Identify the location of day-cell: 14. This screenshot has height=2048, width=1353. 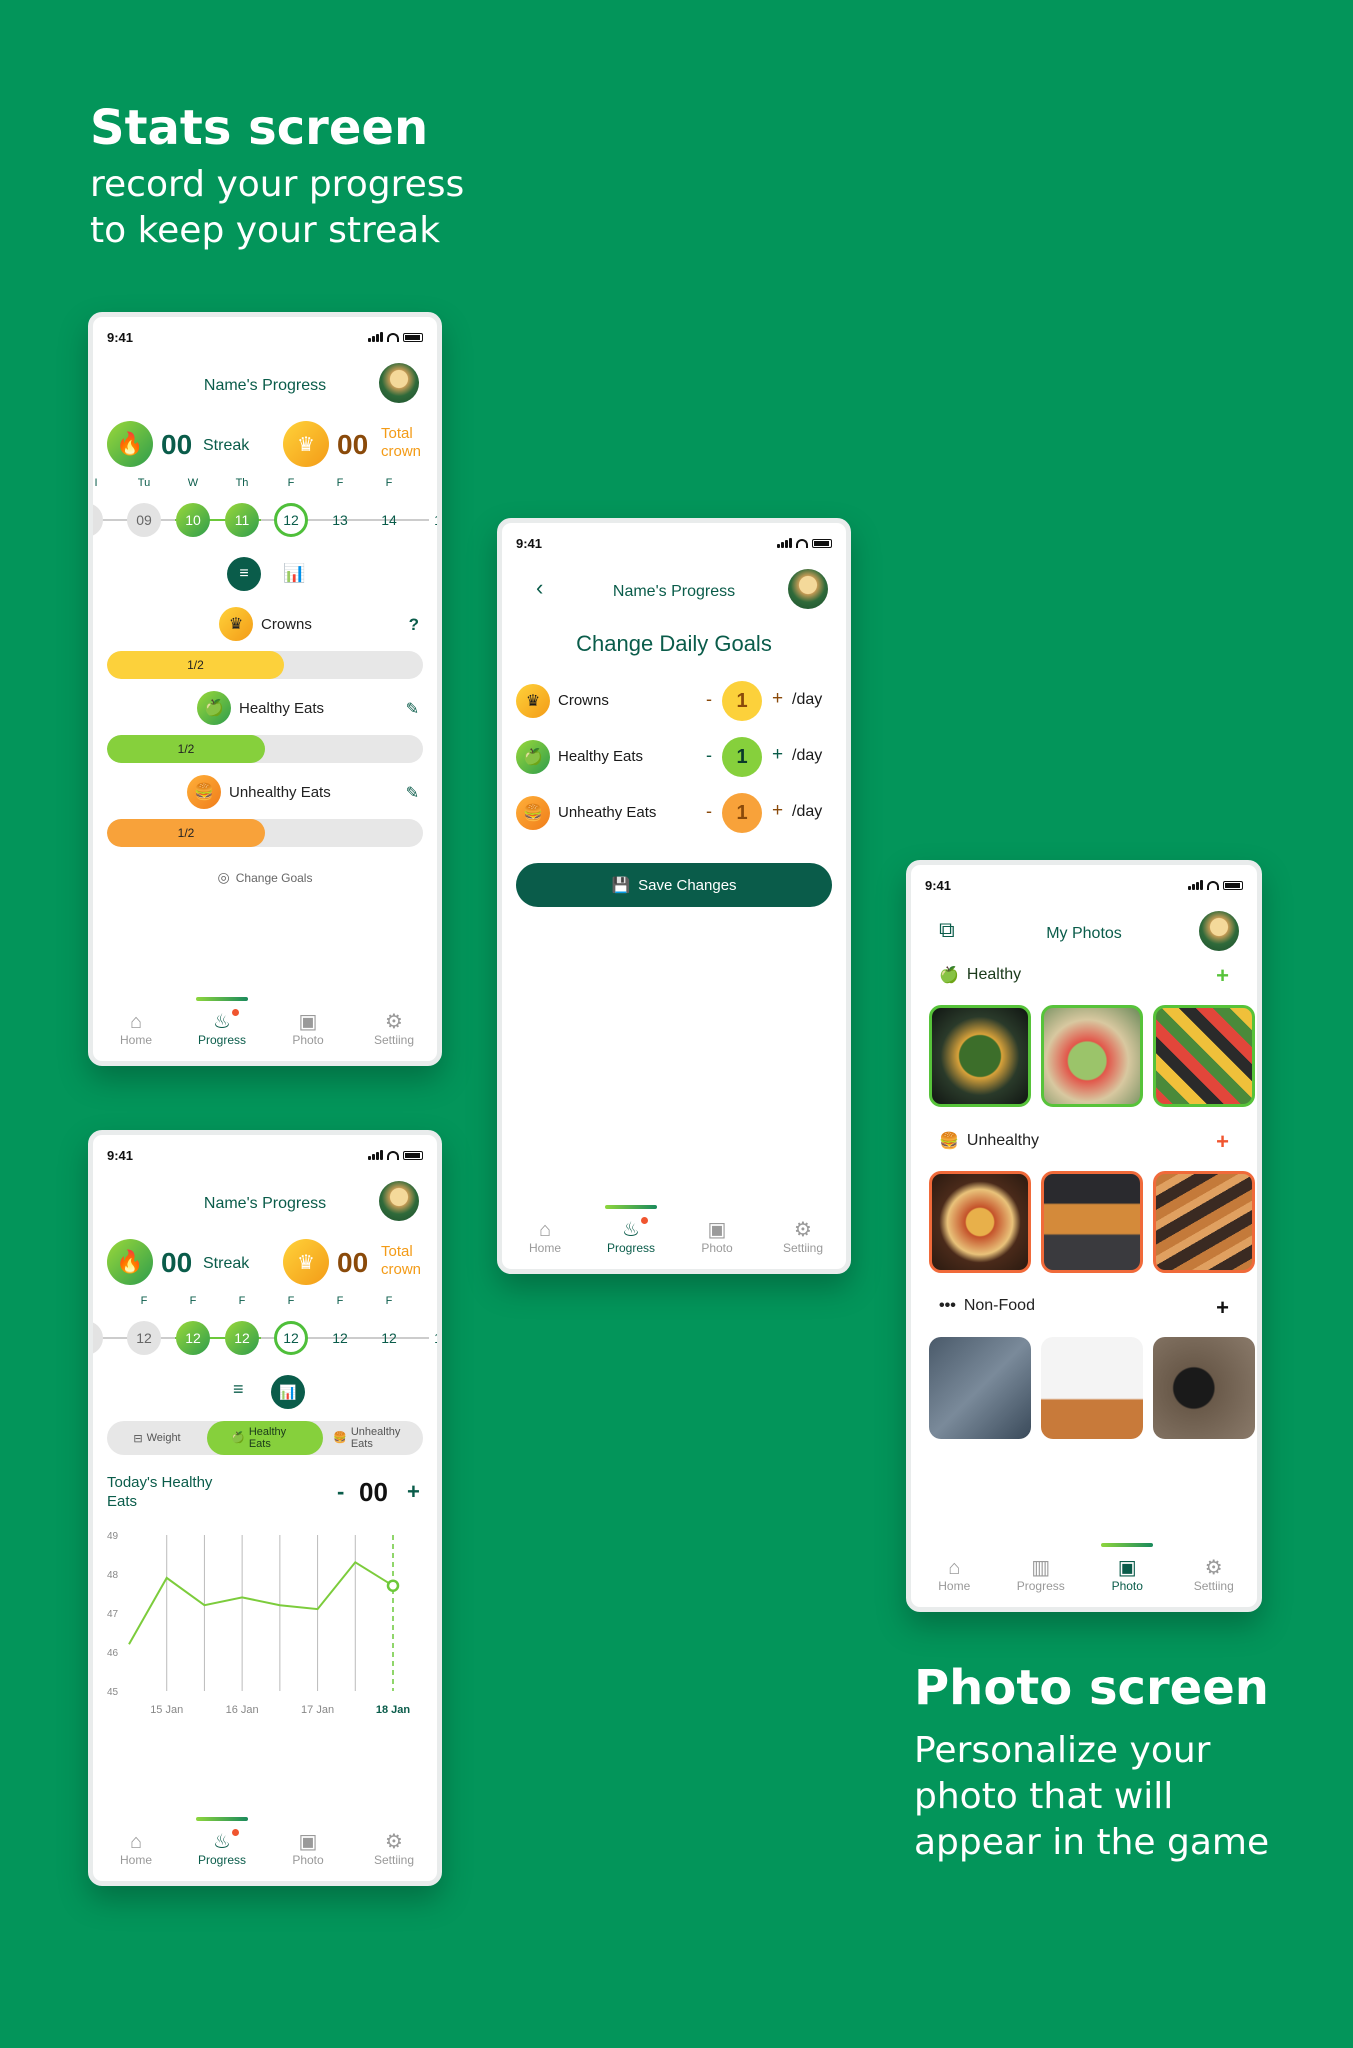
(389, 520).